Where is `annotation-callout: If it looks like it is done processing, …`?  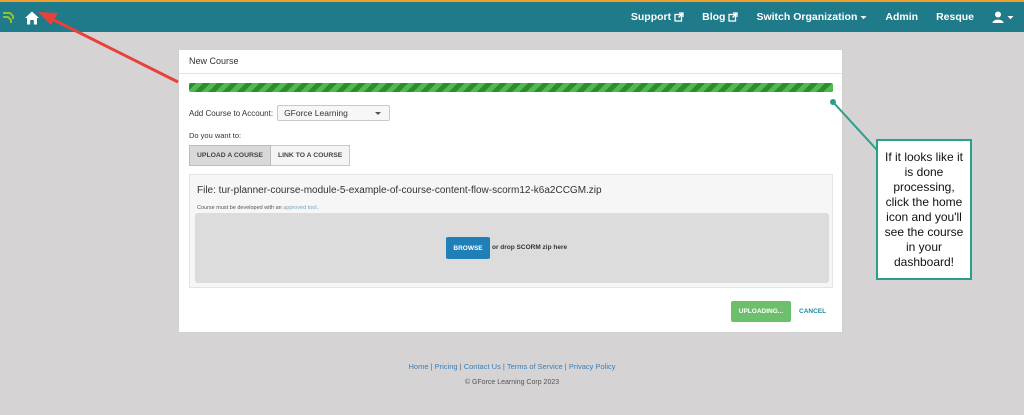 annotation-callout: If it looks like it is done processing, … is located at coordinates (924, 209).